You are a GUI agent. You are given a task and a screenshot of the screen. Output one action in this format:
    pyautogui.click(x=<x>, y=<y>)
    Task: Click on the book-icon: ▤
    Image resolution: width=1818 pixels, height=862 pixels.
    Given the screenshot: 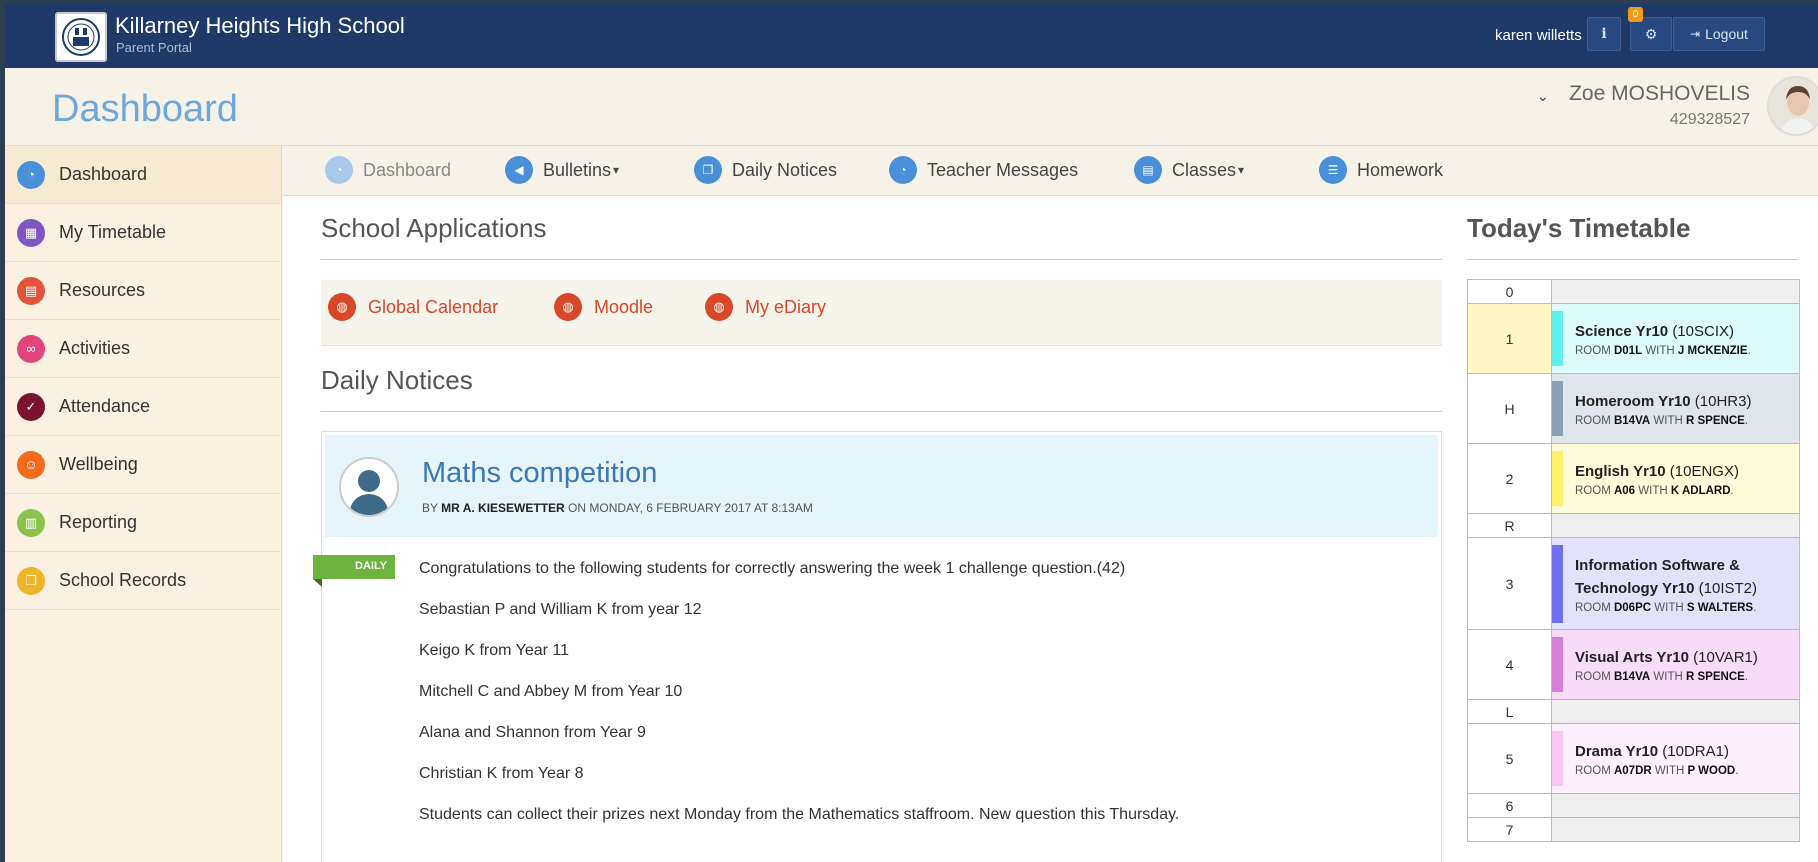 What is the action you would take?
    pyautogui.click(x=1148, y=170)
    